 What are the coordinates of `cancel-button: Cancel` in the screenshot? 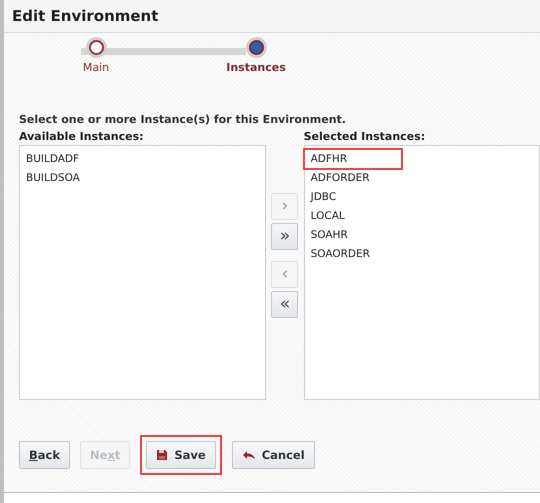 It's located at (273, 455).